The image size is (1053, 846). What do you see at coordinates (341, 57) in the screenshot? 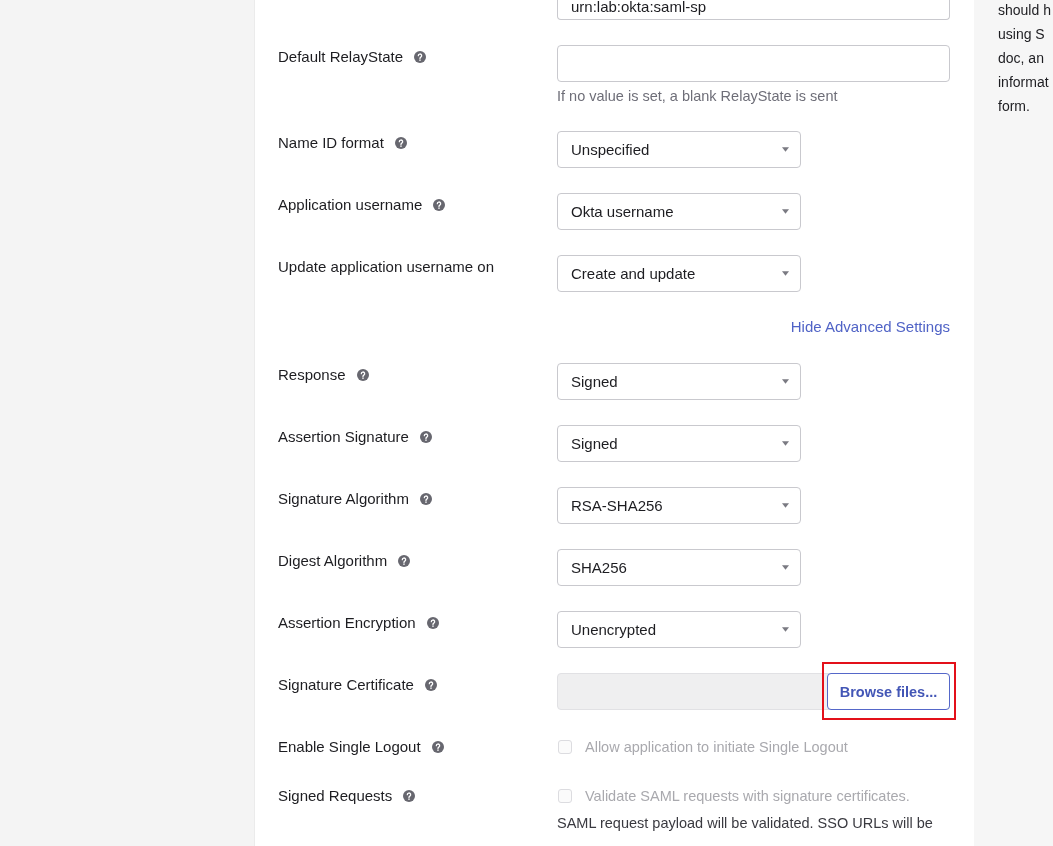
I see `field-label: Default RelayState` at bounding box center [341, 57].